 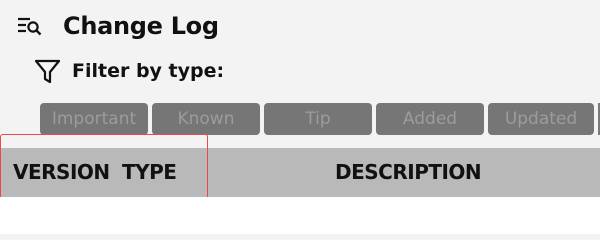 I want to click on page-title: Change Log, so click(x=141, y=26).